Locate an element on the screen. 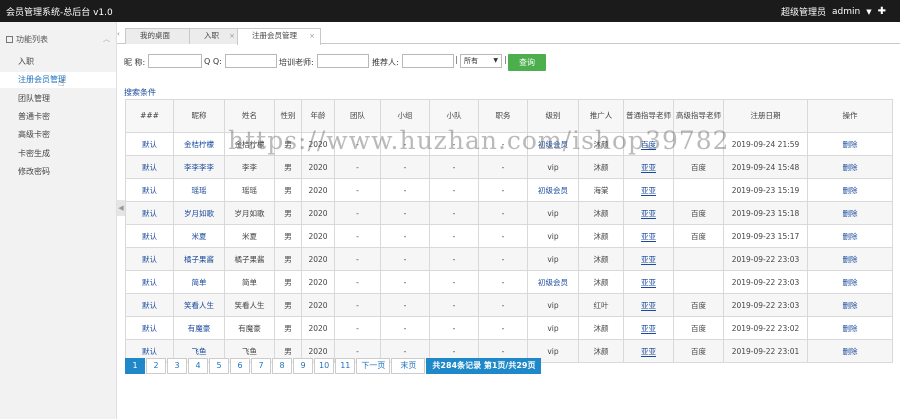 The height and width of the screenshot is (419, 900). last-page-button: 末页 is located at coordinates (408, 366).